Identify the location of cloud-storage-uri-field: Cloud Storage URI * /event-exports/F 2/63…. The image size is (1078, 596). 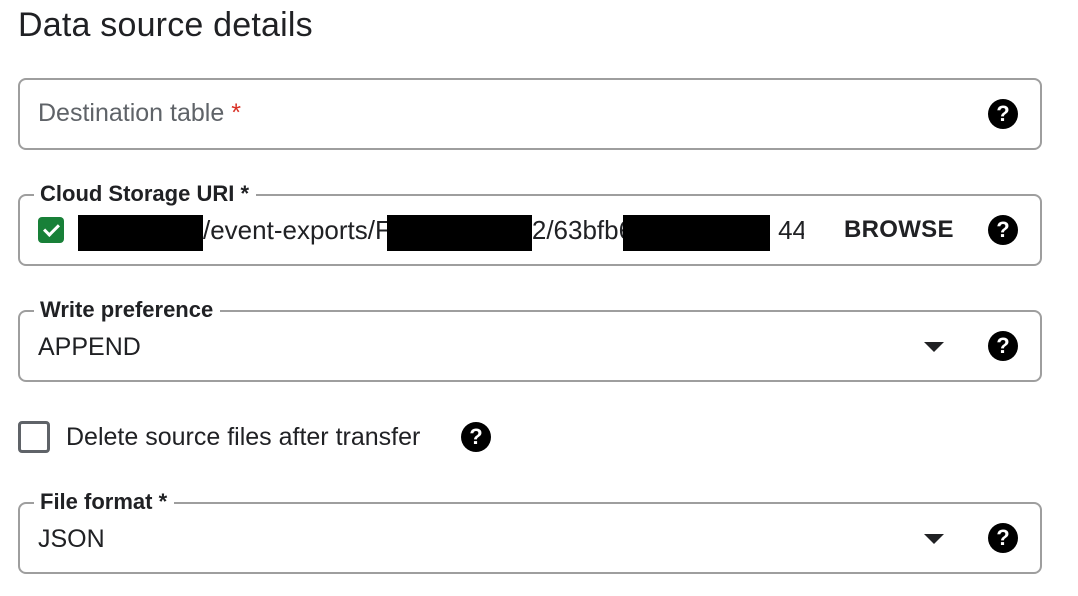
(530, 223).